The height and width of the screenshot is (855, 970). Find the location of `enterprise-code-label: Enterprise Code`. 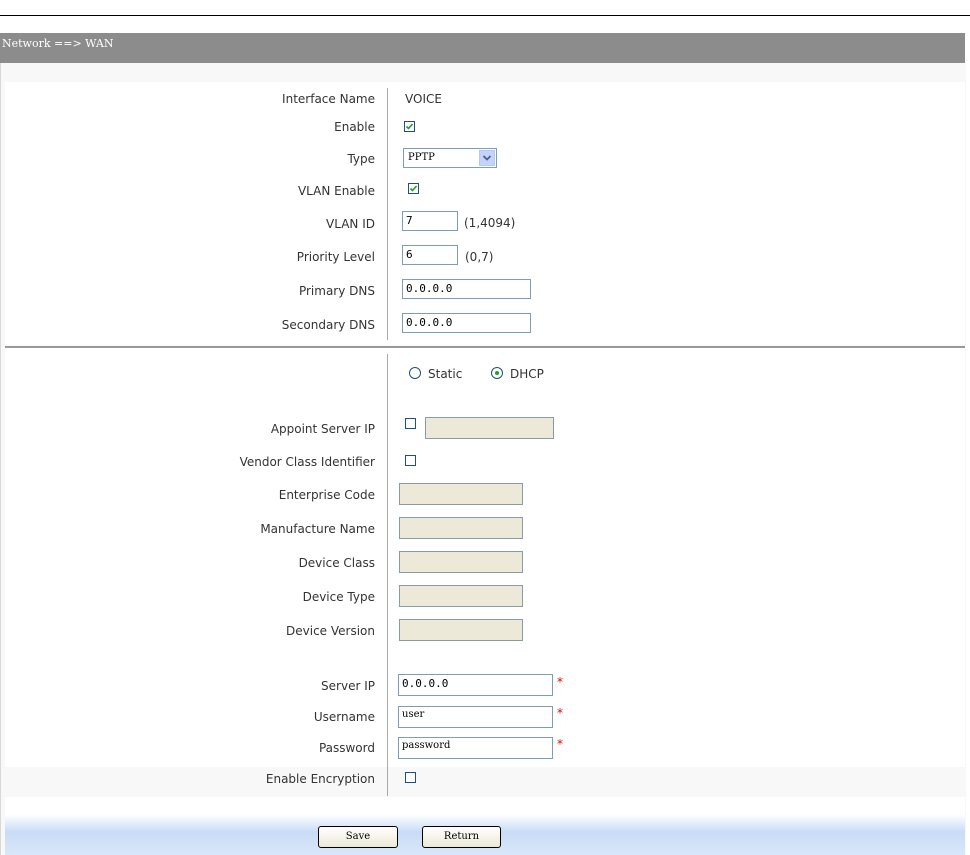

enterprise-code-label: Enterprise Code is located at coordinates (326, 495).